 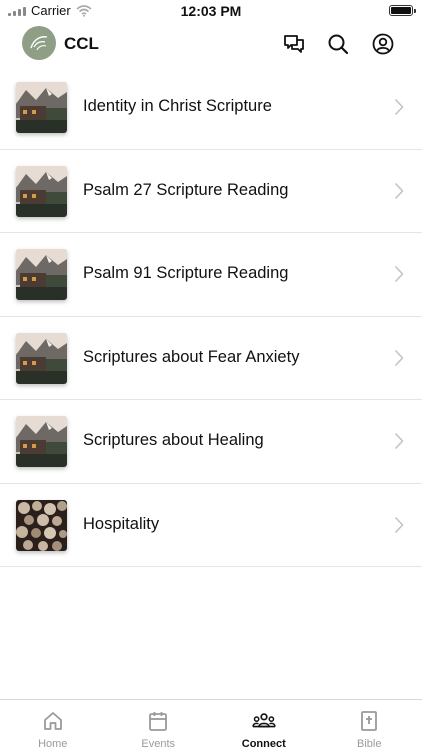 I want to click on list-item-title: Scriptures about Fear Anxiety, so click(x=191, y=356).